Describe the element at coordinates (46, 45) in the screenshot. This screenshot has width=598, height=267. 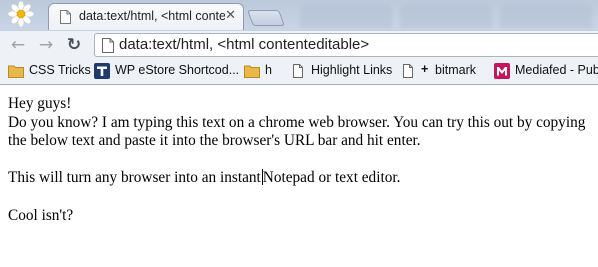
I see `forward-arrow-icon: →` at that location.